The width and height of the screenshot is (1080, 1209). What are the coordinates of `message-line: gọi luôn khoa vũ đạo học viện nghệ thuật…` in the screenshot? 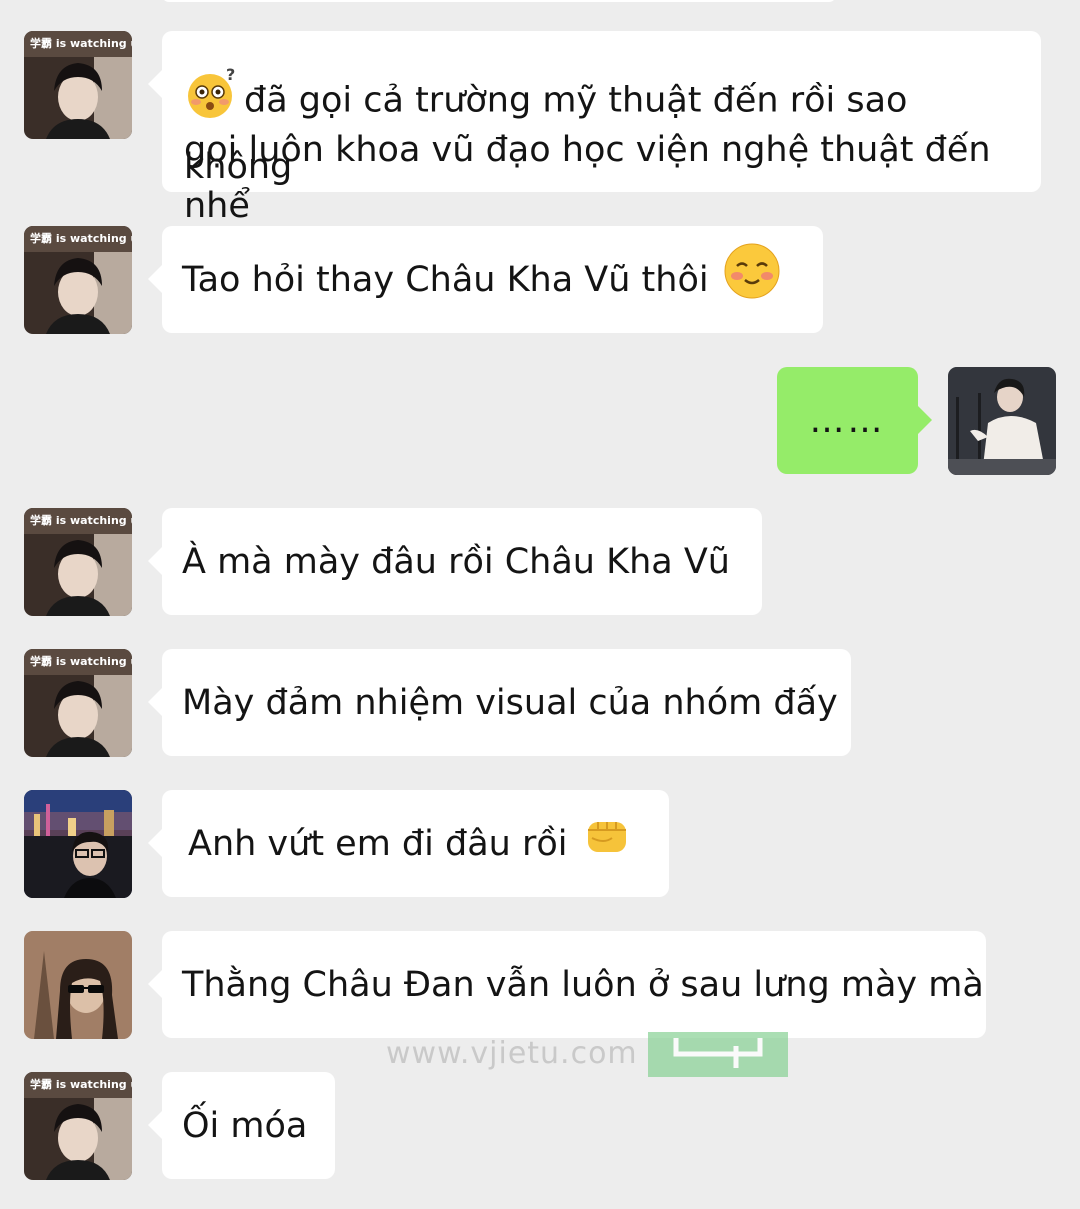 It's located at (587, 178).